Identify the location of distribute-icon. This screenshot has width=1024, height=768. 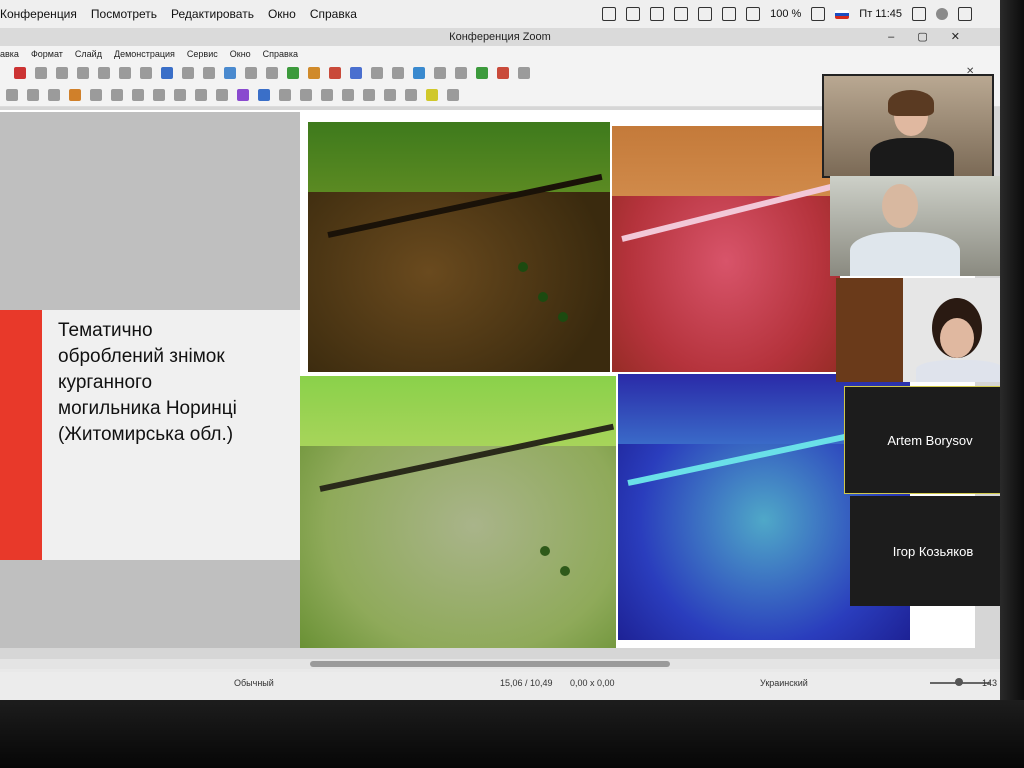
(327, 95).